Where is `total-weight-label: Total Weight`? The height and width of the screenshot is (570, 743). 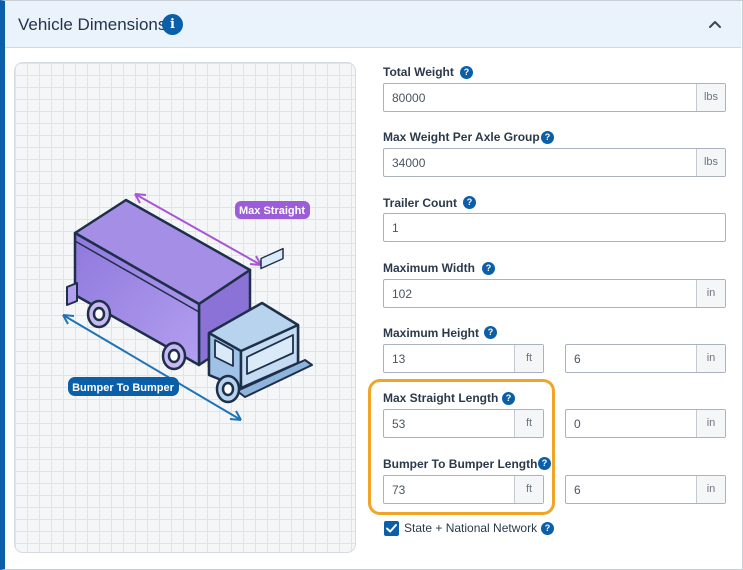 total-weight-label: Total Weight is located at coordinates (418, 72).